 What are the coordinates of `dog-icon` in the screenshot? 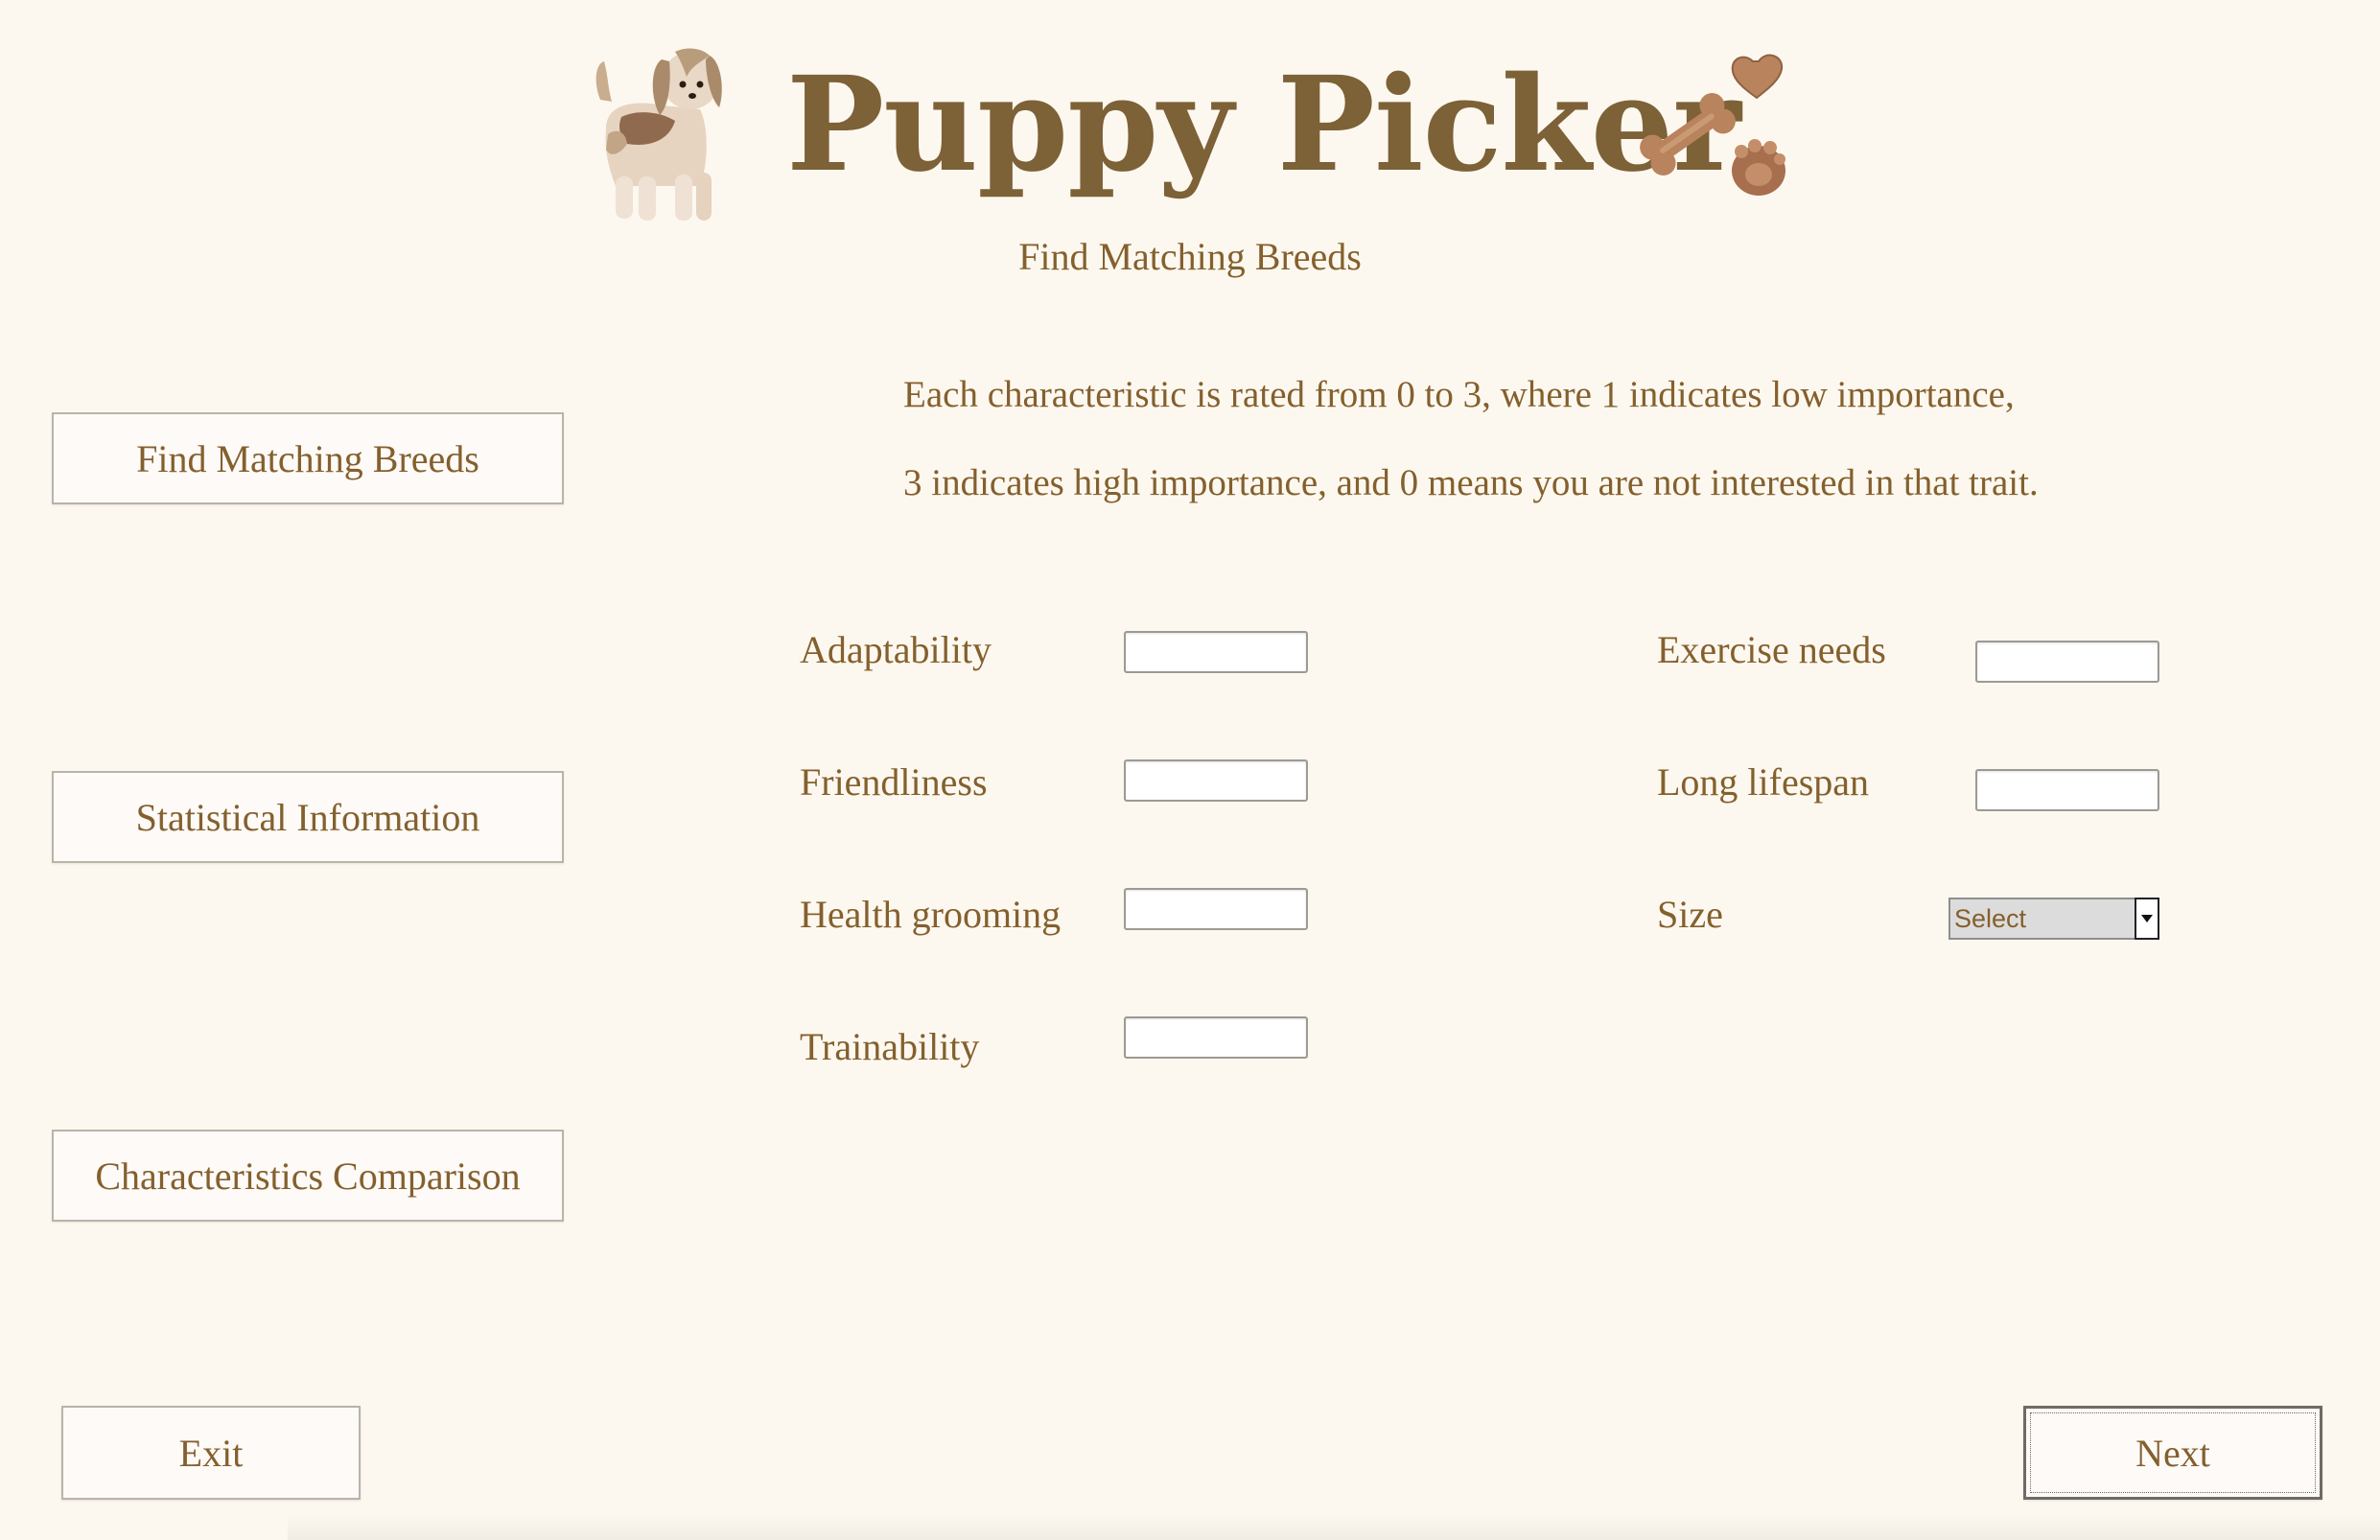 It's located at (658, 134).